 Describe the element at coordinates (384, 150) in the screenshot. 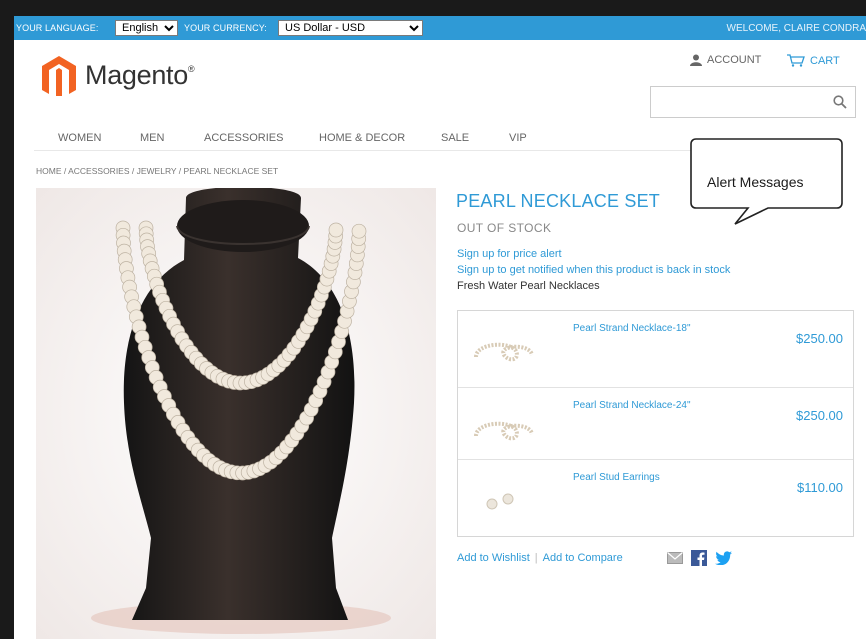

I see `nav-divider` at that location.